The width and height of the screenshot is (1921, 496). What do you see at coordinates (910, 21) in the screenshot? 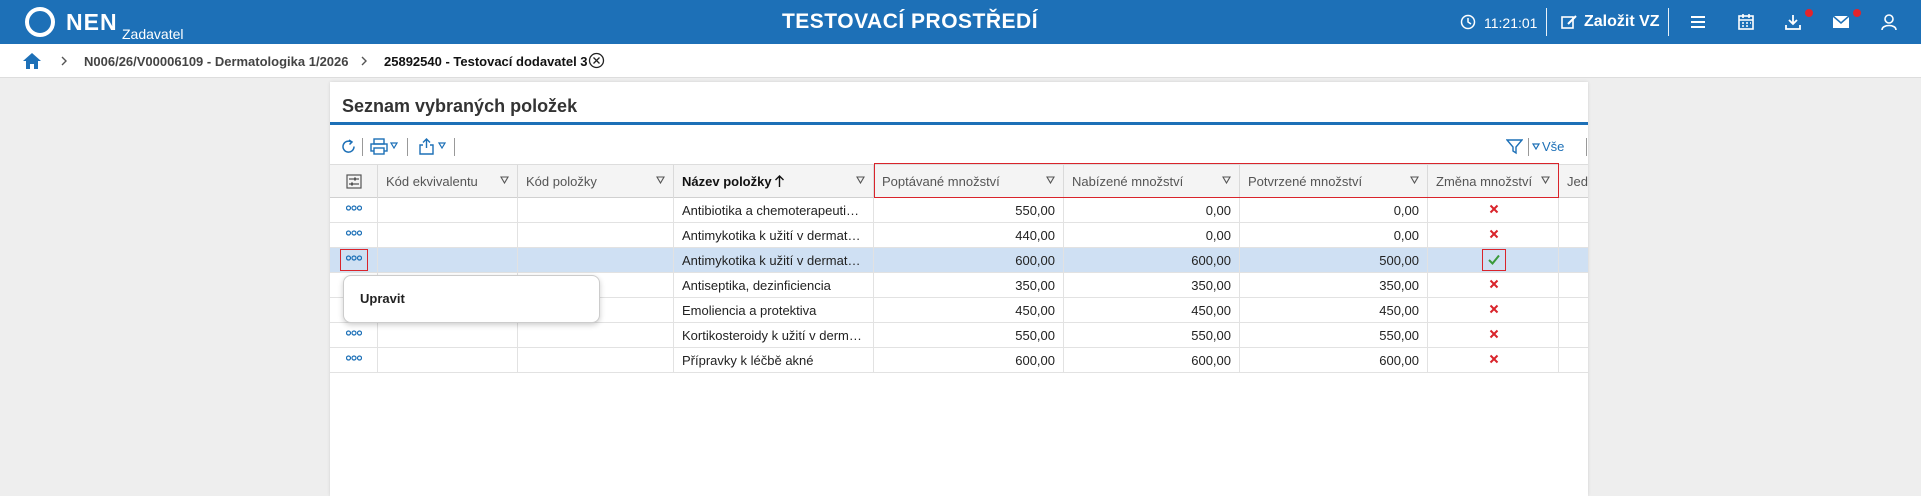
I see `environment-title: TESTOVACÍ PROSTŘEDÍ` at bounding box center [910, 21].